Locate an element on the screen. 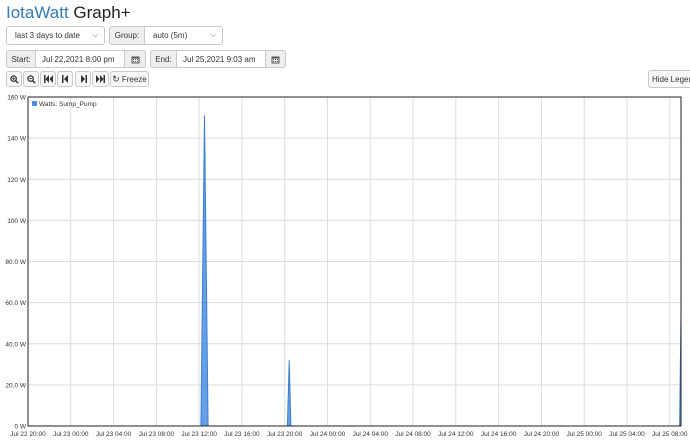 The height and width of the screenshot is (440, 690). x-tick-label: Jul 23 20:00 is located at coordinates (285, 434).